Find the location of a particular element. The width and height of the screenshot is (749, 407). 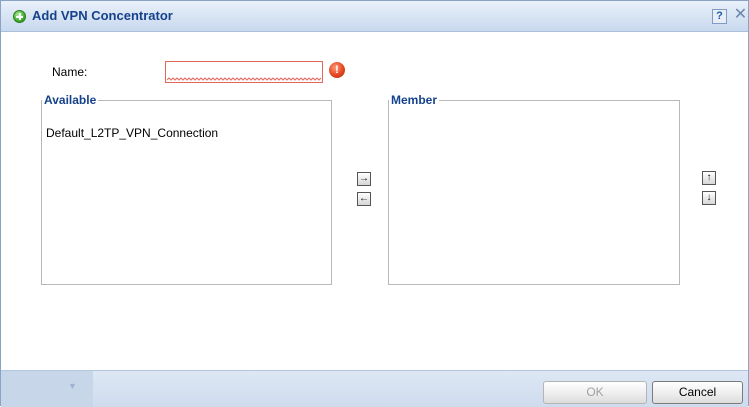

ok-button: OK is located at coordinates (595, 392).